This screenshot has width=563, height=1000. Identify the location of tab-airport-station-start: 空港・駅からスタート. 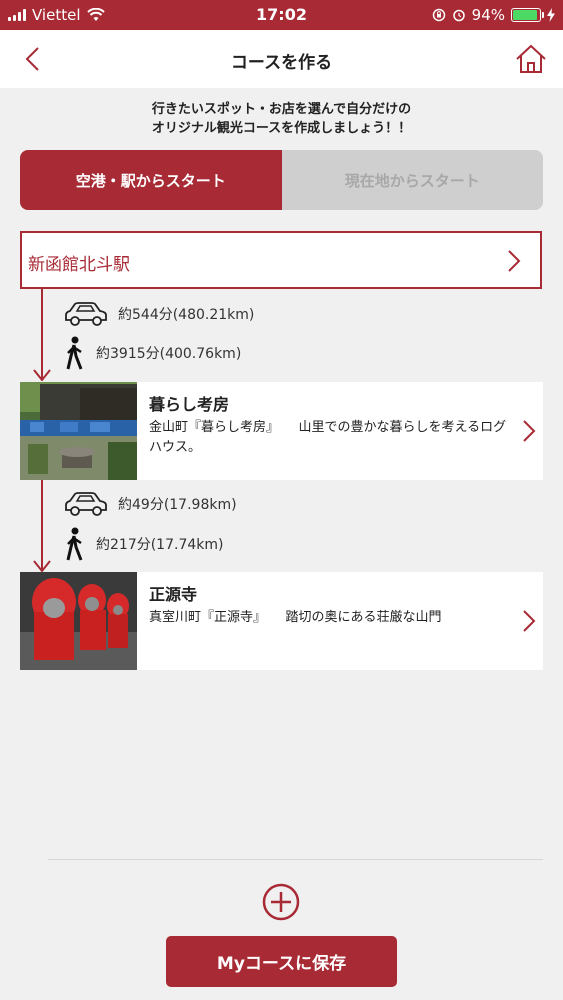
(151, 180).